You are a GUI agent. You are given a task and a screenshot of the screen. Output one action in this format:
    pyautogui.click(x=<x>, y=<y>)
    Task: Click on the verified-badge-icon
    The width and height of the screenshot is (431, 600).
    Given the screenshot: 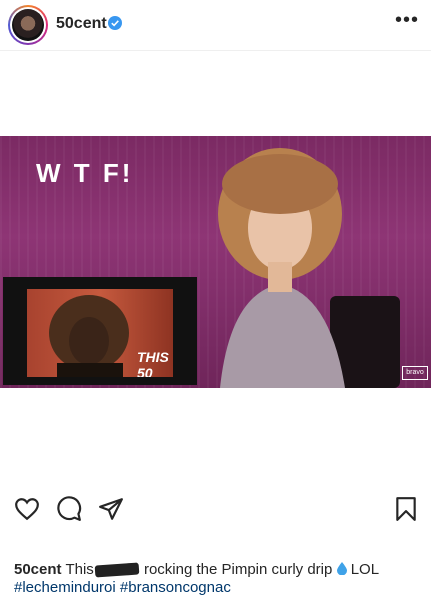 What is the action you would take?
    pyautogui.click(x=115, y=23)
    